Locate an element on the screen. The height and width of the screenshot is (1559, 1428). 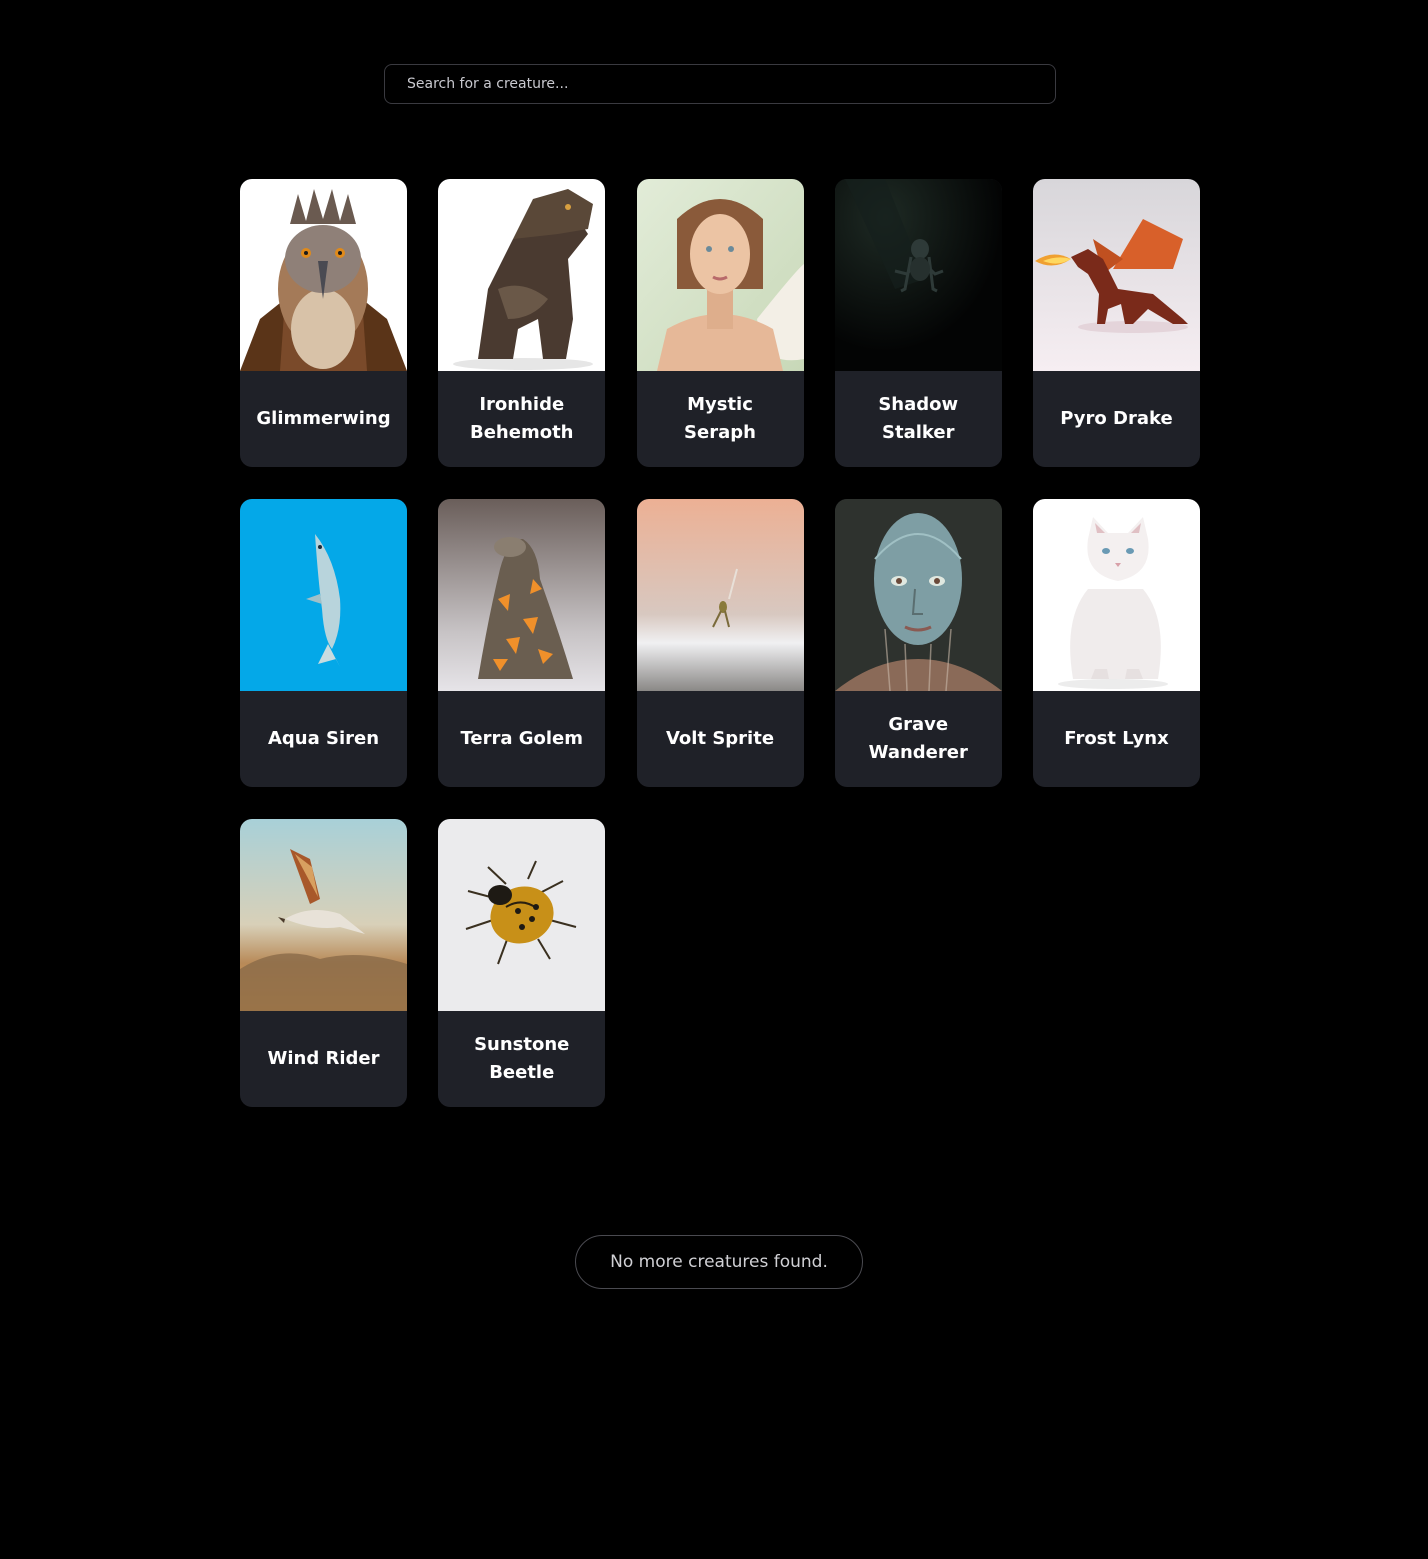
creature-card: Shadow Stalker is located at coordinates (918, 323).